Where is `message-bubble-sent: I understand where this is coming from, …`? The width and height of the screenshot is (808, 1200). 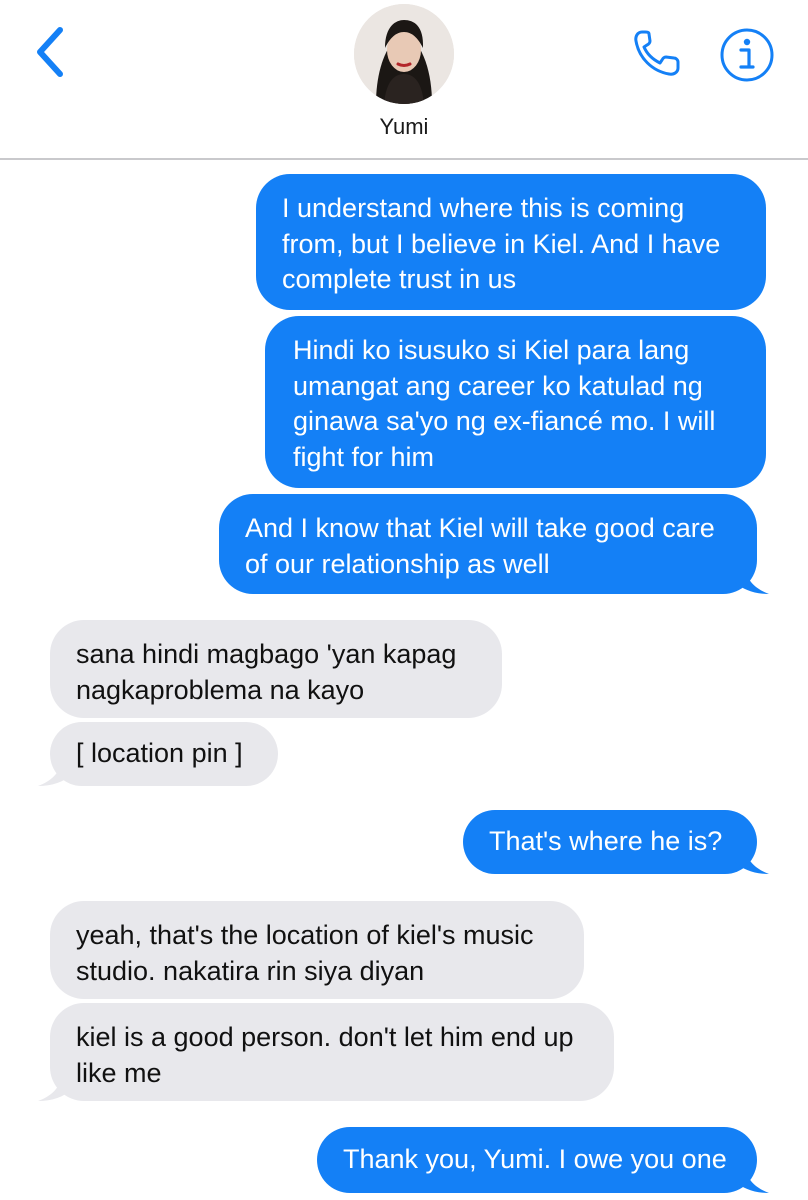
message-bubble-sent: I understand where this is coming from, … is located at coordinates (511, 242).